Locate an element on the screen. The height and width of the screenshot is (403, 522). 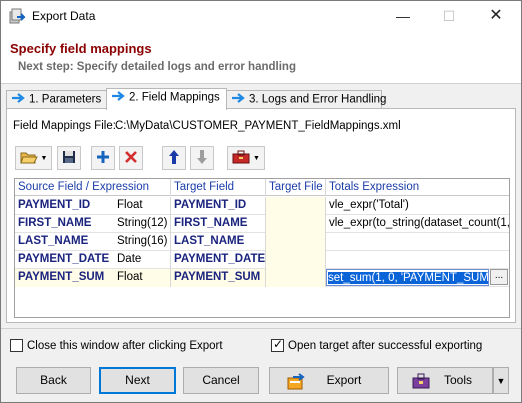
column-header-source: Source Field / Expression is located at coordinates (93, 187).